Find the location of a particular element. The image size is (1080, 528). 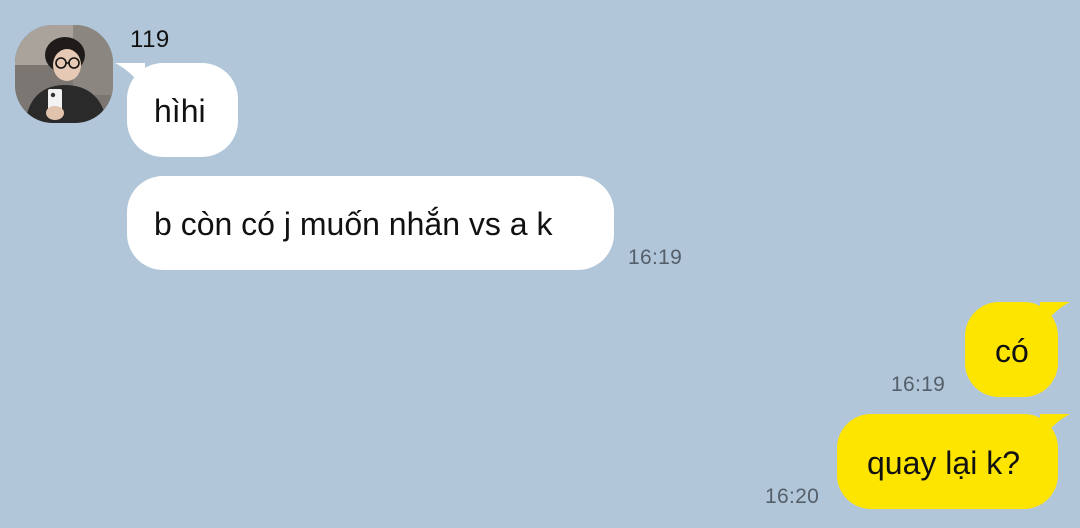

message-text: quay lại k? is located at coordinates (943, 463).